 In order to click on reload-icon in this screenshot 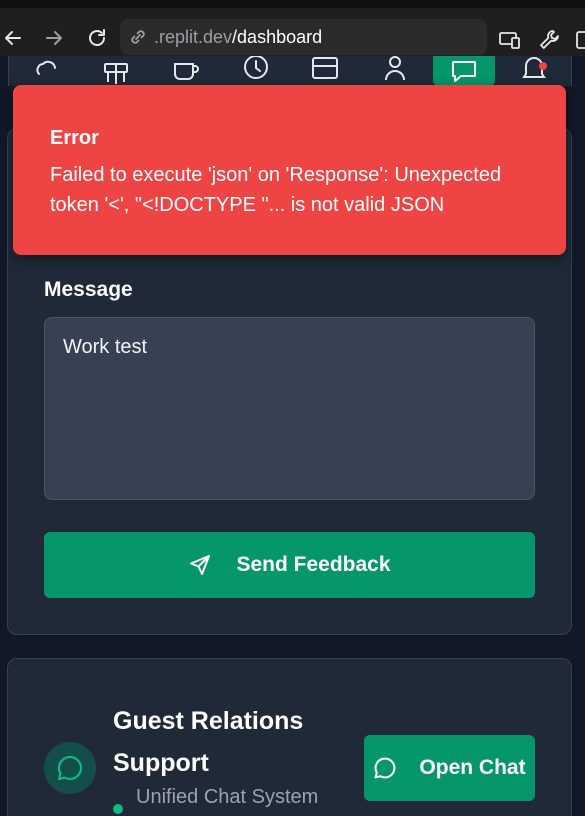, I will do `click(97, 37)`.